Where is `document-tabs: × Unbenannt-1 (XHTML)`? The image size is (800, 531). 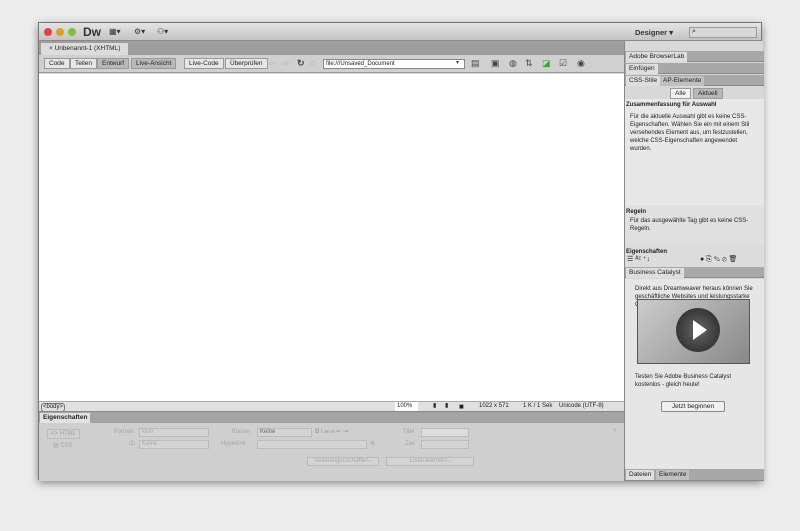 document-tabs: × Unbenannt-1 (XHTML) is located at coordinates (331, 48).